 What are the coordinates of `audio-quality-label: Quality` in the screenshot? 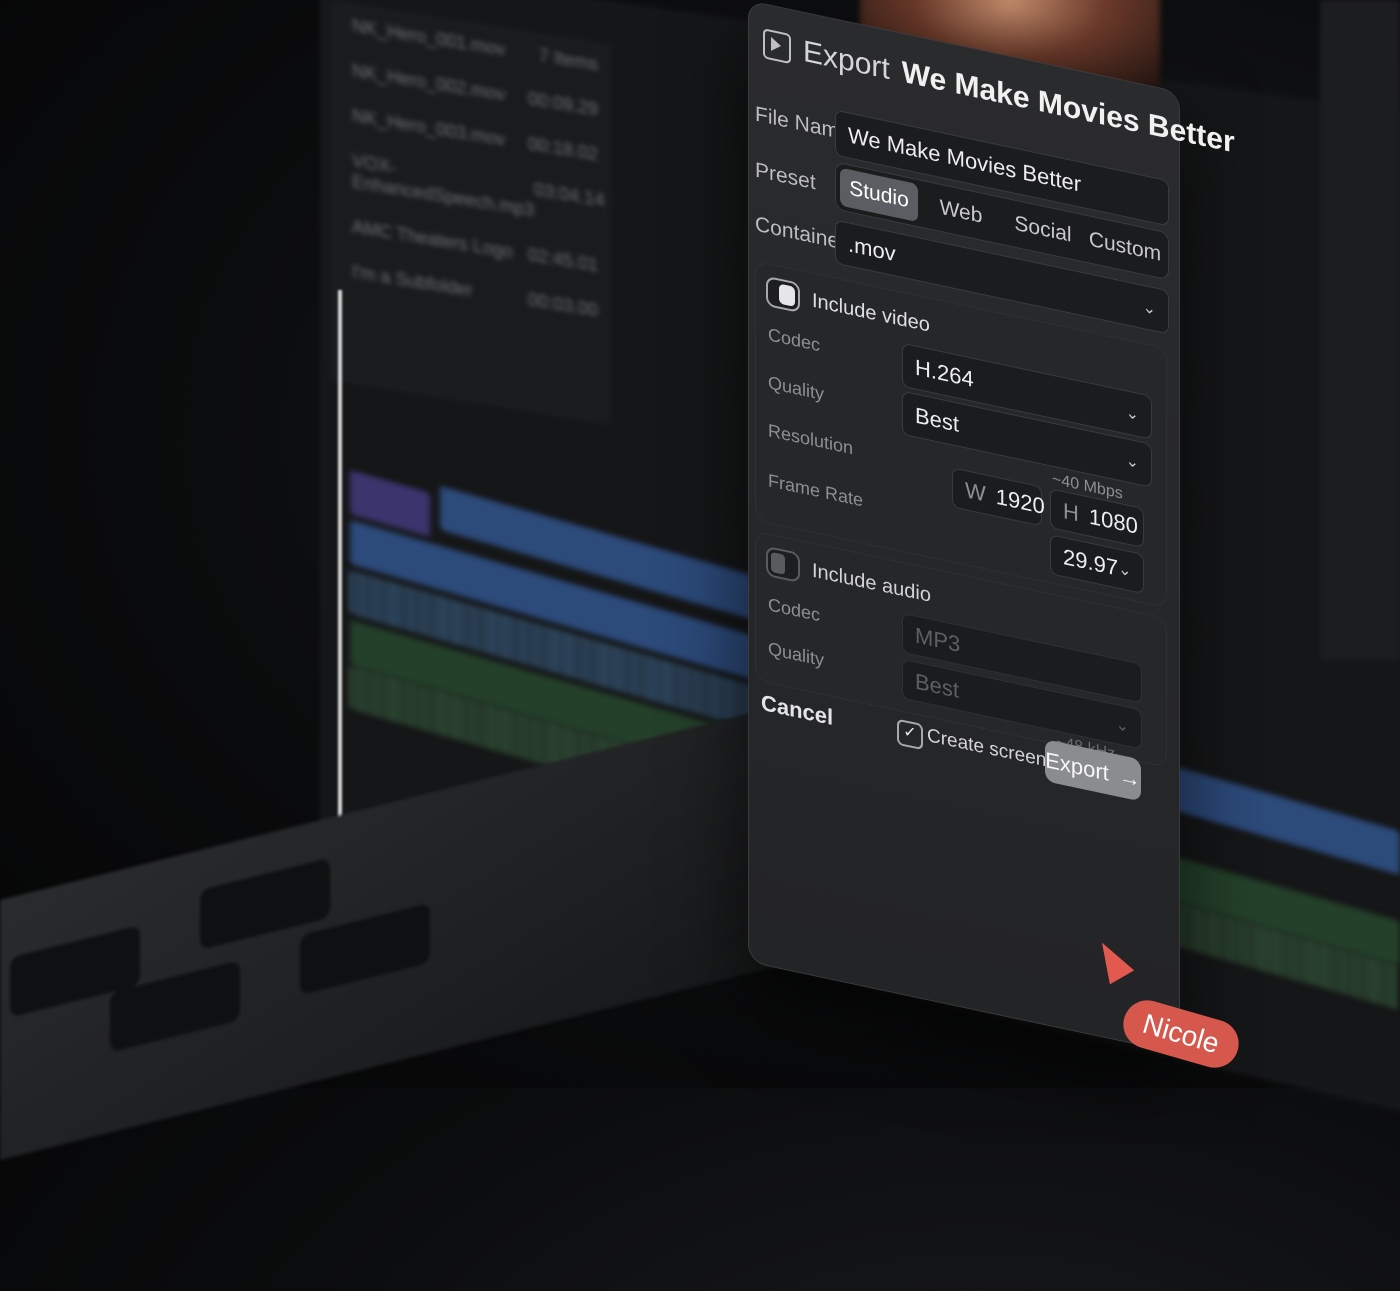 It's located at (796, 654).